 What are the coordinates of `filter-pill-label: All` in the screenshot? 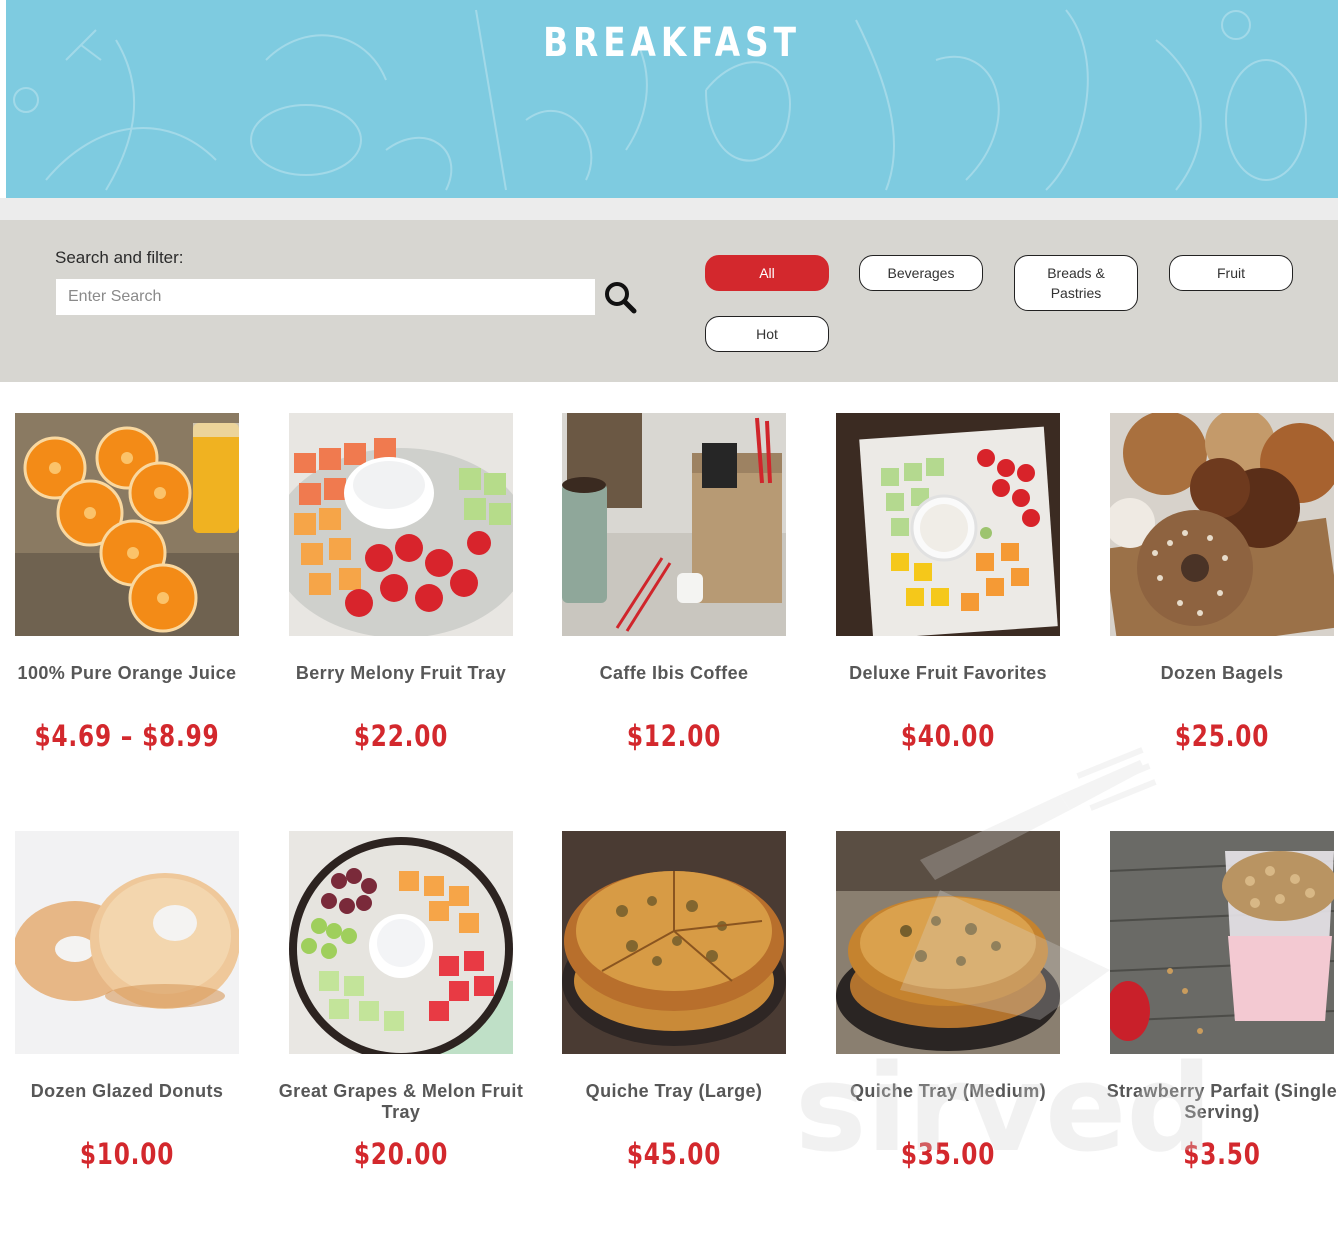 It's located at (767, 273).